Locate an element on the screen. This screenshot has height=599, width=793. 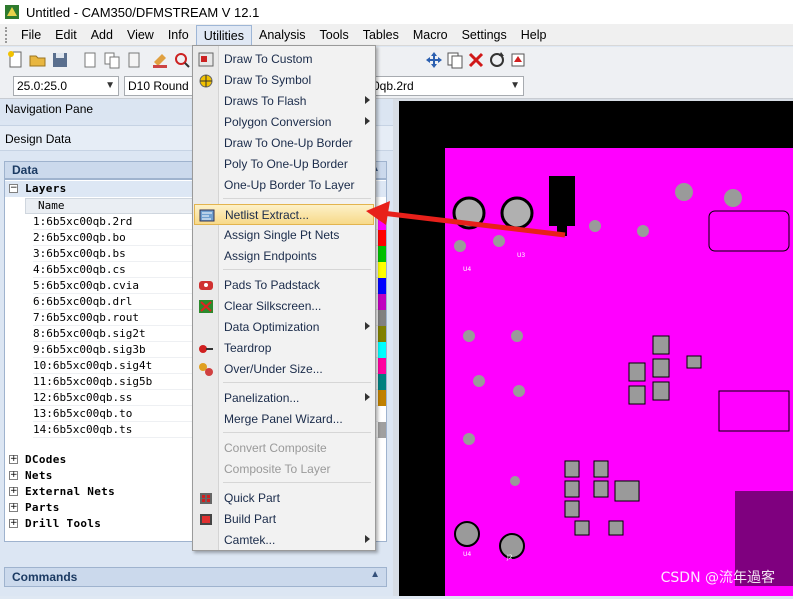
menu-item-quick-part: Quick Part is located at coordinates (284, 498).